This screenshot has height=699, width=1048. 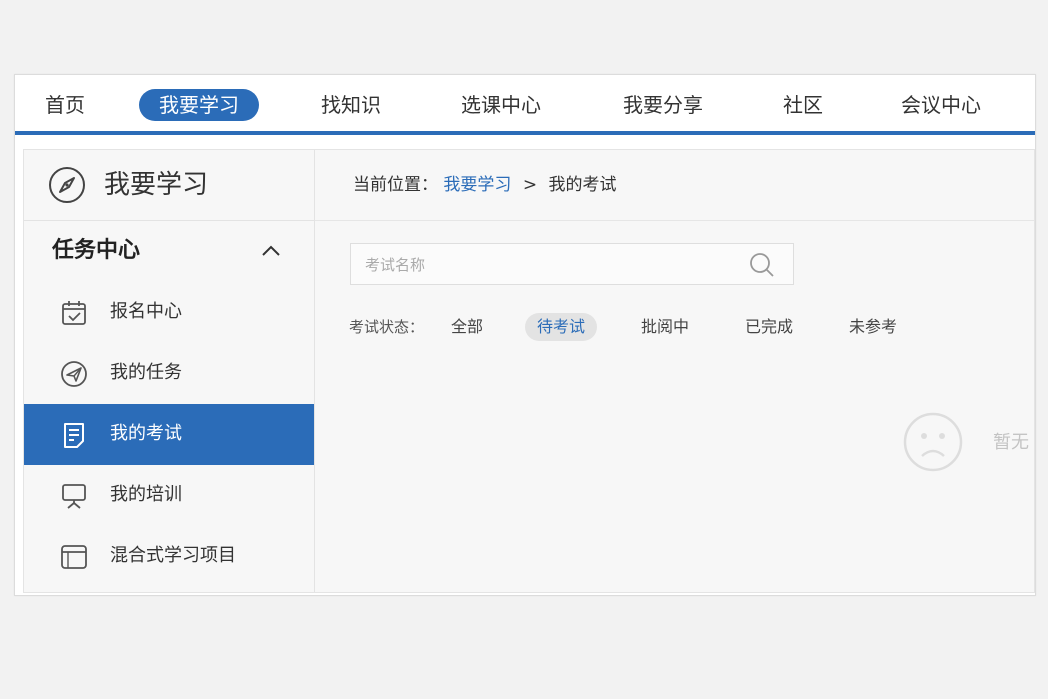 What do you see at coordinates (65, 105) in the screenshot?
I see `nav-item-home: 首页` at bounding box center [65, 105].